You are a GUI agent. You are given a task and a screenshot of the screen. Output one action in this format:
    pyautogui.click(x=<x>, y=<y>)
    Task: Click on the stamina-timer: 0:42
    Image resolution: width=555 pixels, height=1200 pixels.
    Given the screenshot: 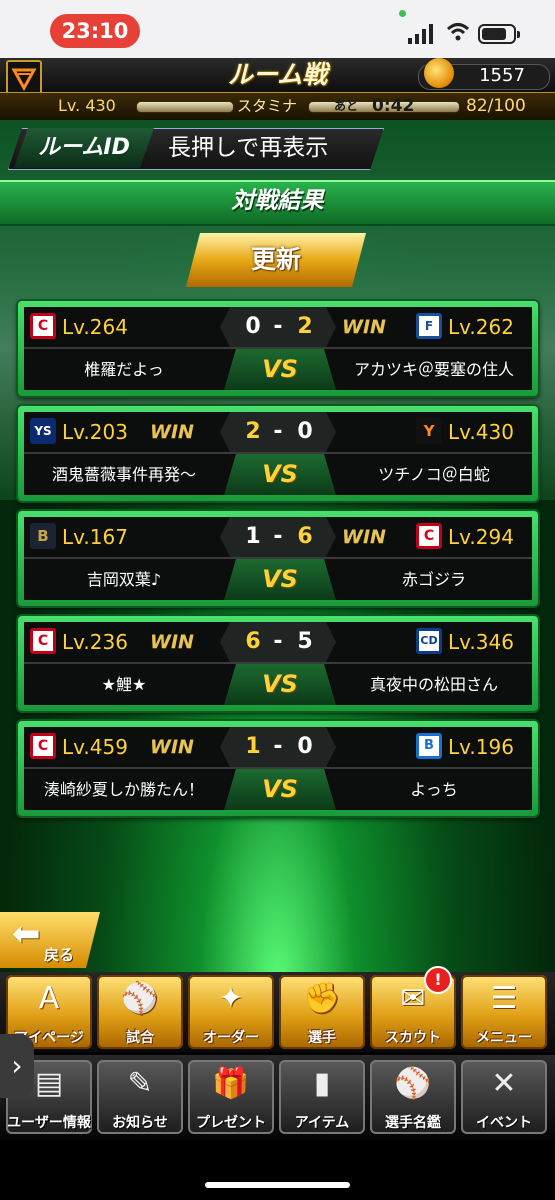 What is the action you would take?
    pyautogui.click(x=393, y=106)
    